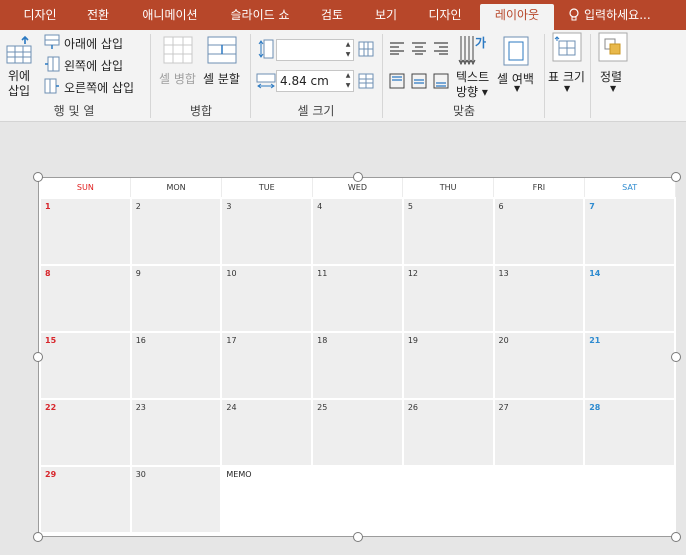 The image size is (686, 555). What do you see at coordinates (99, 88) in the screenshot?
I see `insert-right-label: 오른쪽에 삽입` at bounding box center [99, 88].